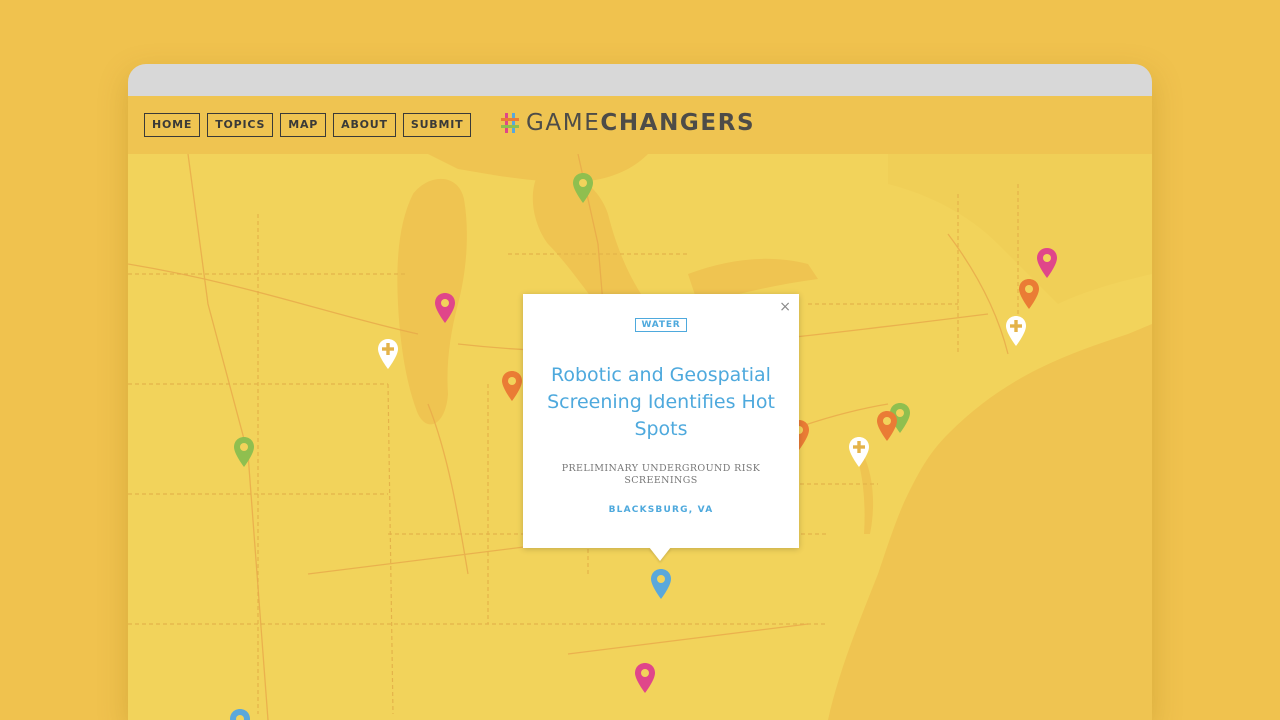 The image size is (1280, 720). I want to click on logo-word-changers: CHANGERS, so click(678, 123).